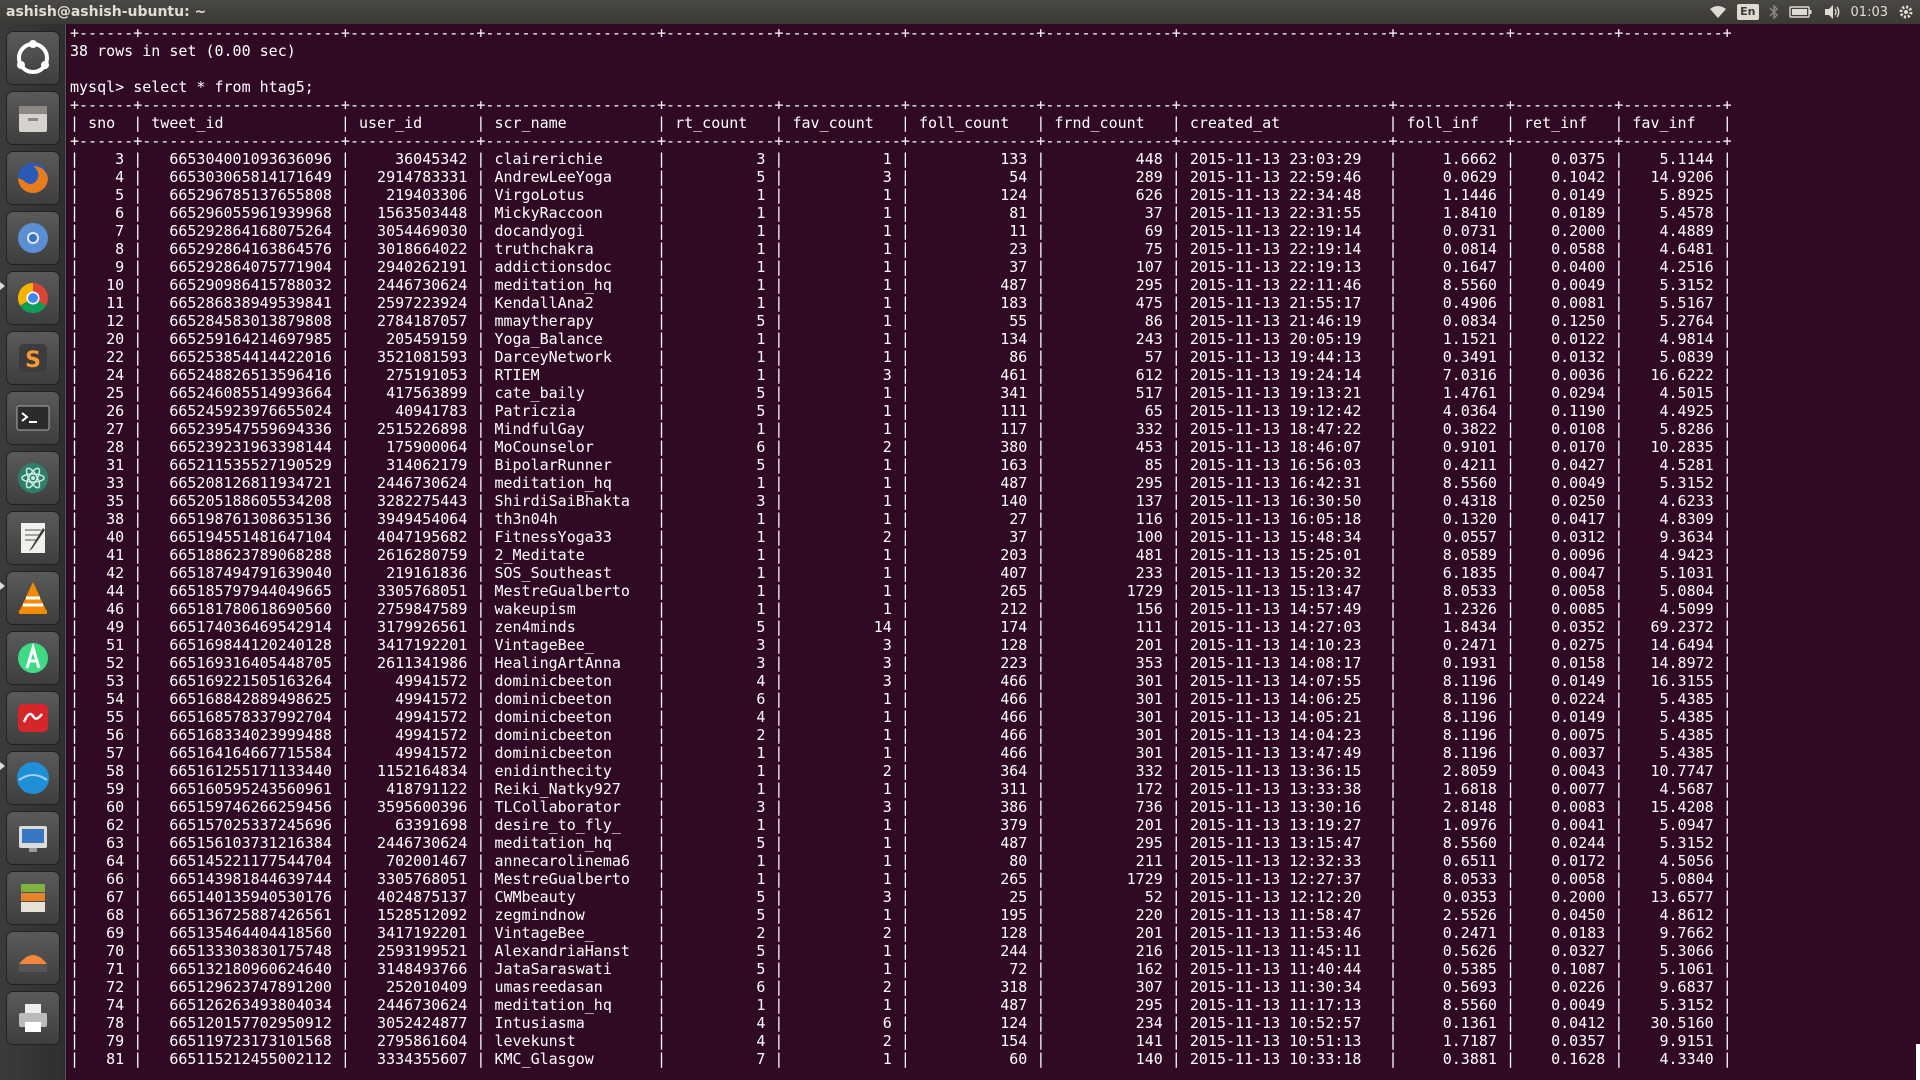 The image size is (1920, 1080). I want to click on table-cell: 8.5560, so click(1451, 483).